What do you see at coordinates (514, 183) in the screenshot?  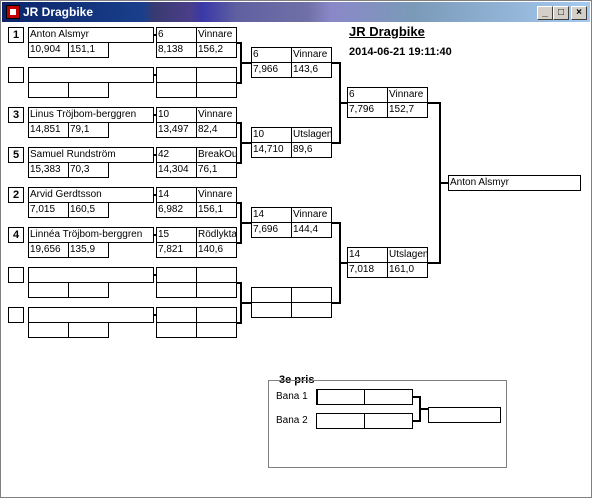 I see `winner-field: Anton Alsmyr` at bounding box center [514, 183].